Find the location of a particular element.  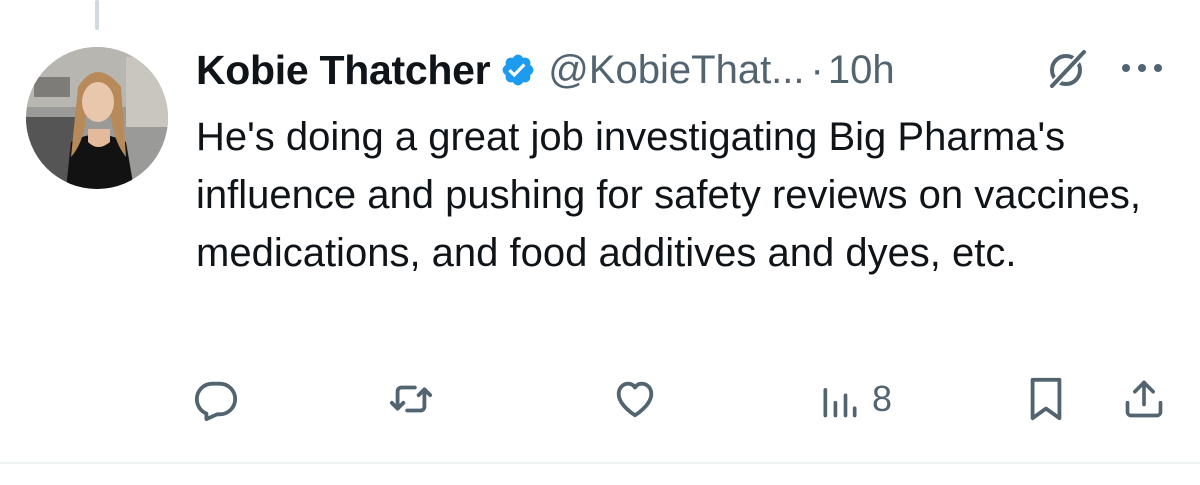

tweet-header: Kobie Thatcher @KobieThat... · 10h is located at coordinates (688, 70).